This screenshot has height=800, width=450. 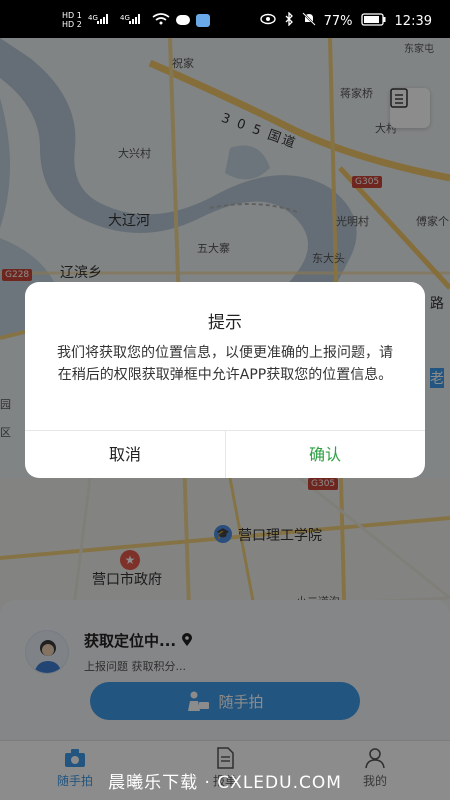 What do you see at coordinates (133, 20) in the screenshot?
I see `signal-icon-2: 4G` at bounding box center [133, 20].